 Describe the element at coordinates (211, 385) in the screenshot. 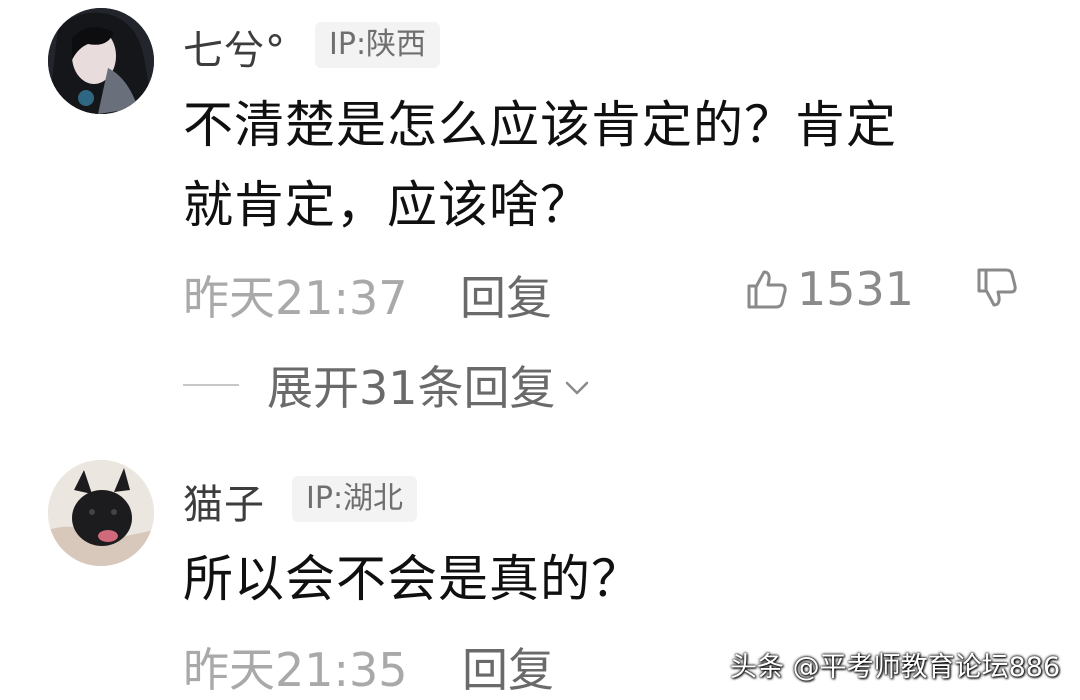

I see `divider-line` at that location.